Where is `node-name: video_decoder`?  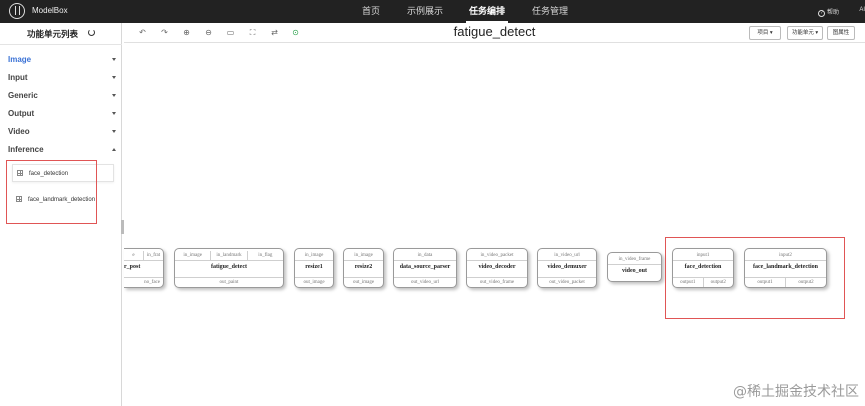 node-name: video_decoder is located at coordinates (497, 267).